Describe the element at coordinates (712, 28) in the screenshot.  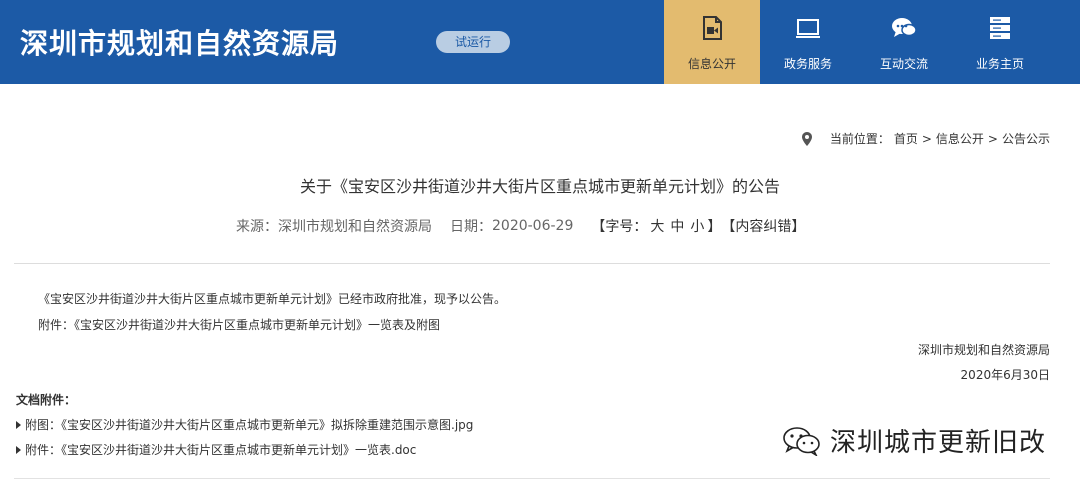
I see `document-video-icon` at that location.